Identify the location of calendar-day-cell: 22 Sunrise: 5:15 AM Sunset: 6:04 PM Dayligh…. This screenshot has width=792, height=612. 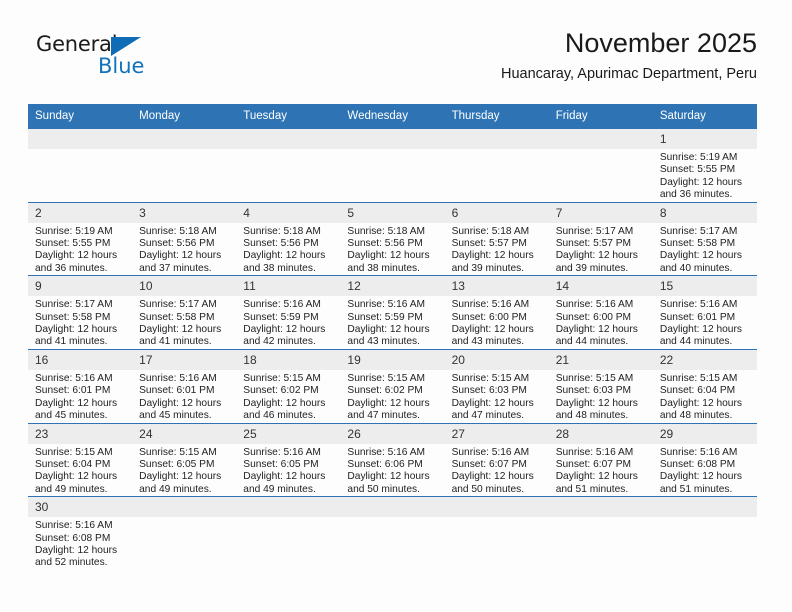
(704, 385).